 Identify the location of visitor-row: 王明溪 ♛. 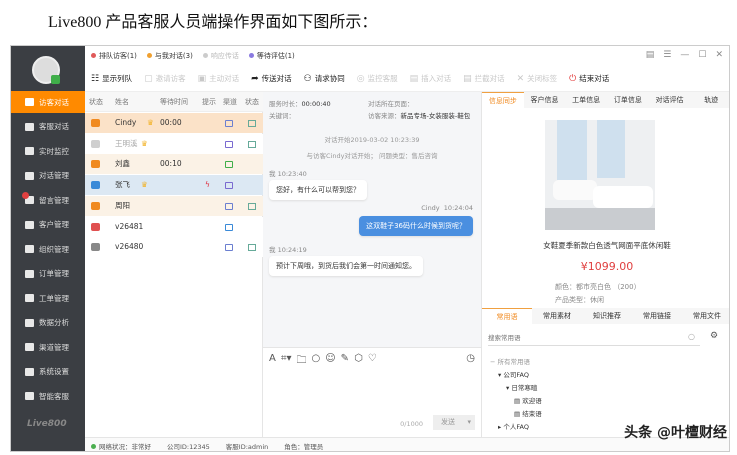
(174, 143).